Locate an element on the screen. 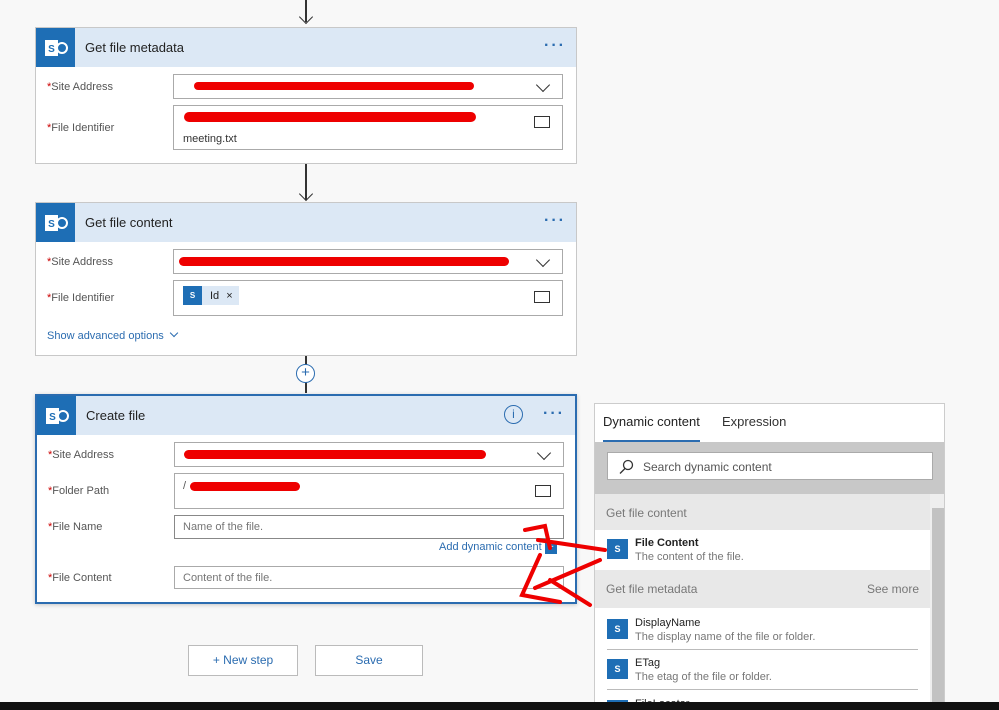  new-step-button: + New step is located at coordinates (243, 660).